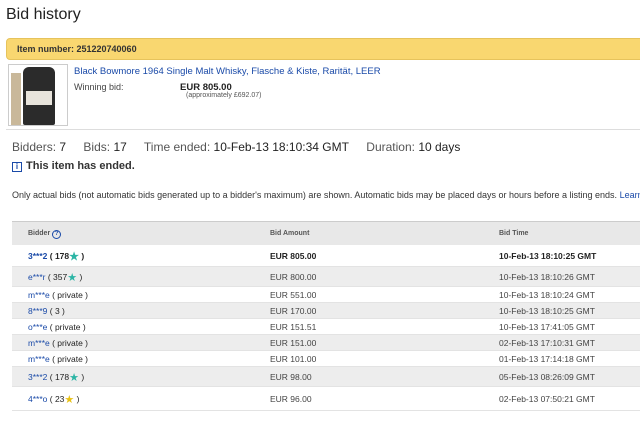 This screenshot has height=422, width=640. Describe the element at coordinates (291, 377) in the screenshot. I see `bid-amount-cell: EUR 98.00` at that location.